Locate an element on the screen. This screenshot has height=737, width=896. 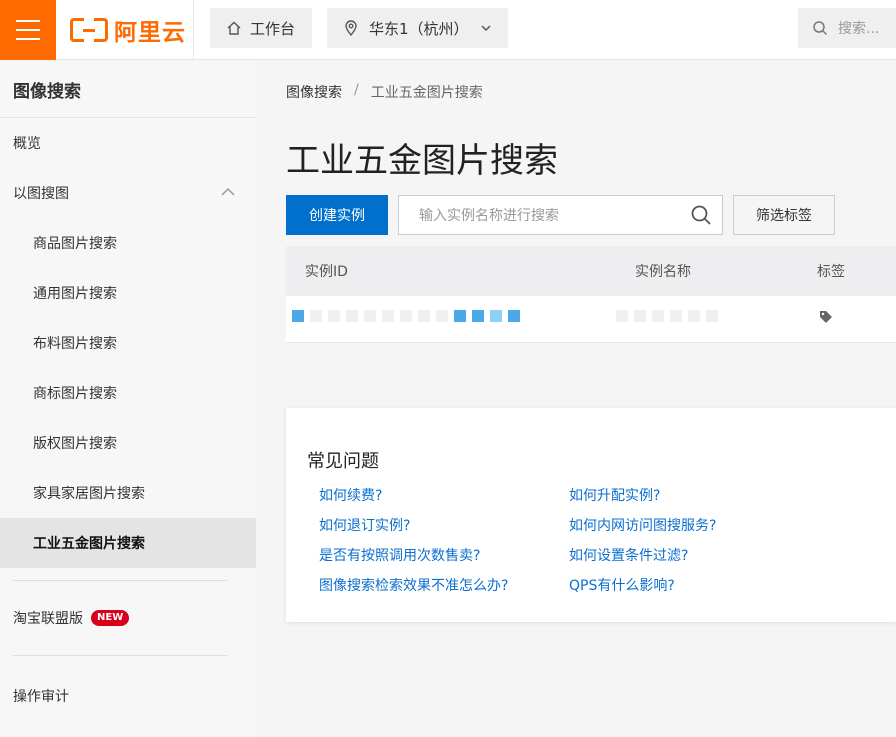
aliyun-logo: 阿里云 is located at coordinates (128, 30).